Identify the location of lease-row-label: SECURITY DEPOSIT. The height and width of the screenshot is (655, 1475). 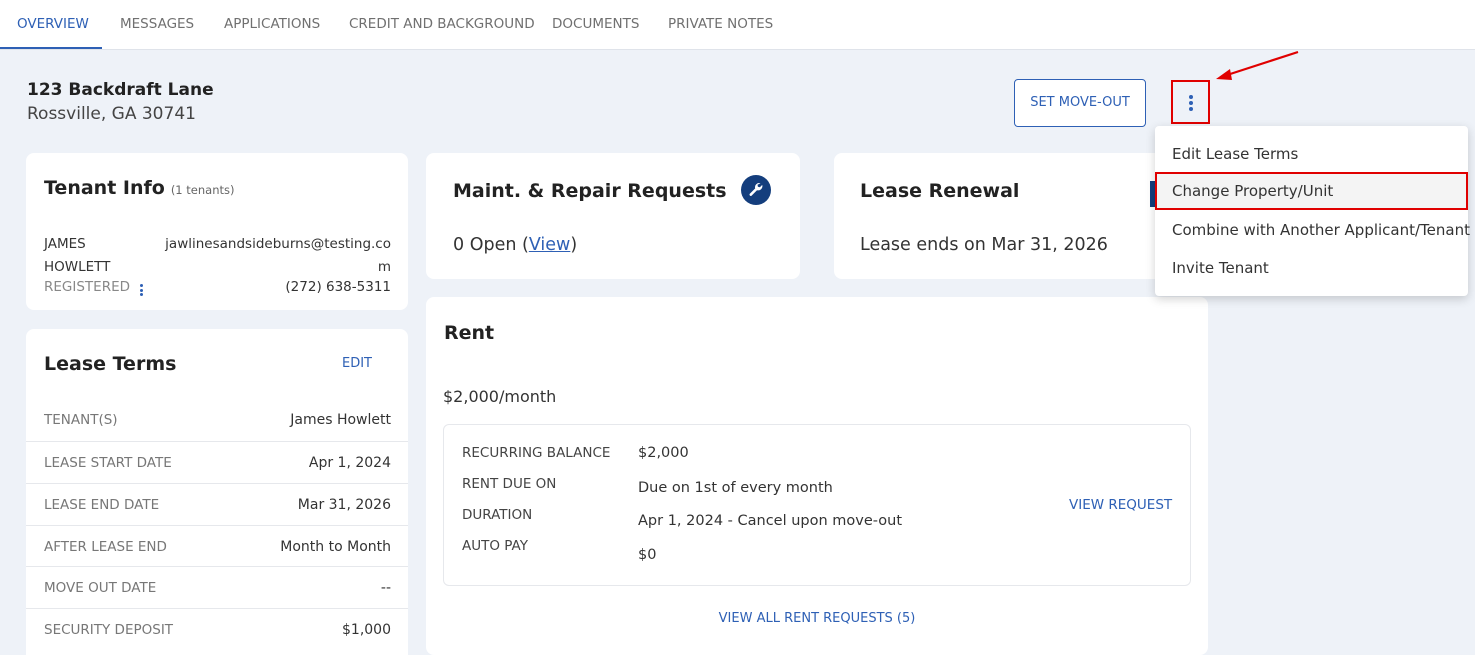
(109, 630).